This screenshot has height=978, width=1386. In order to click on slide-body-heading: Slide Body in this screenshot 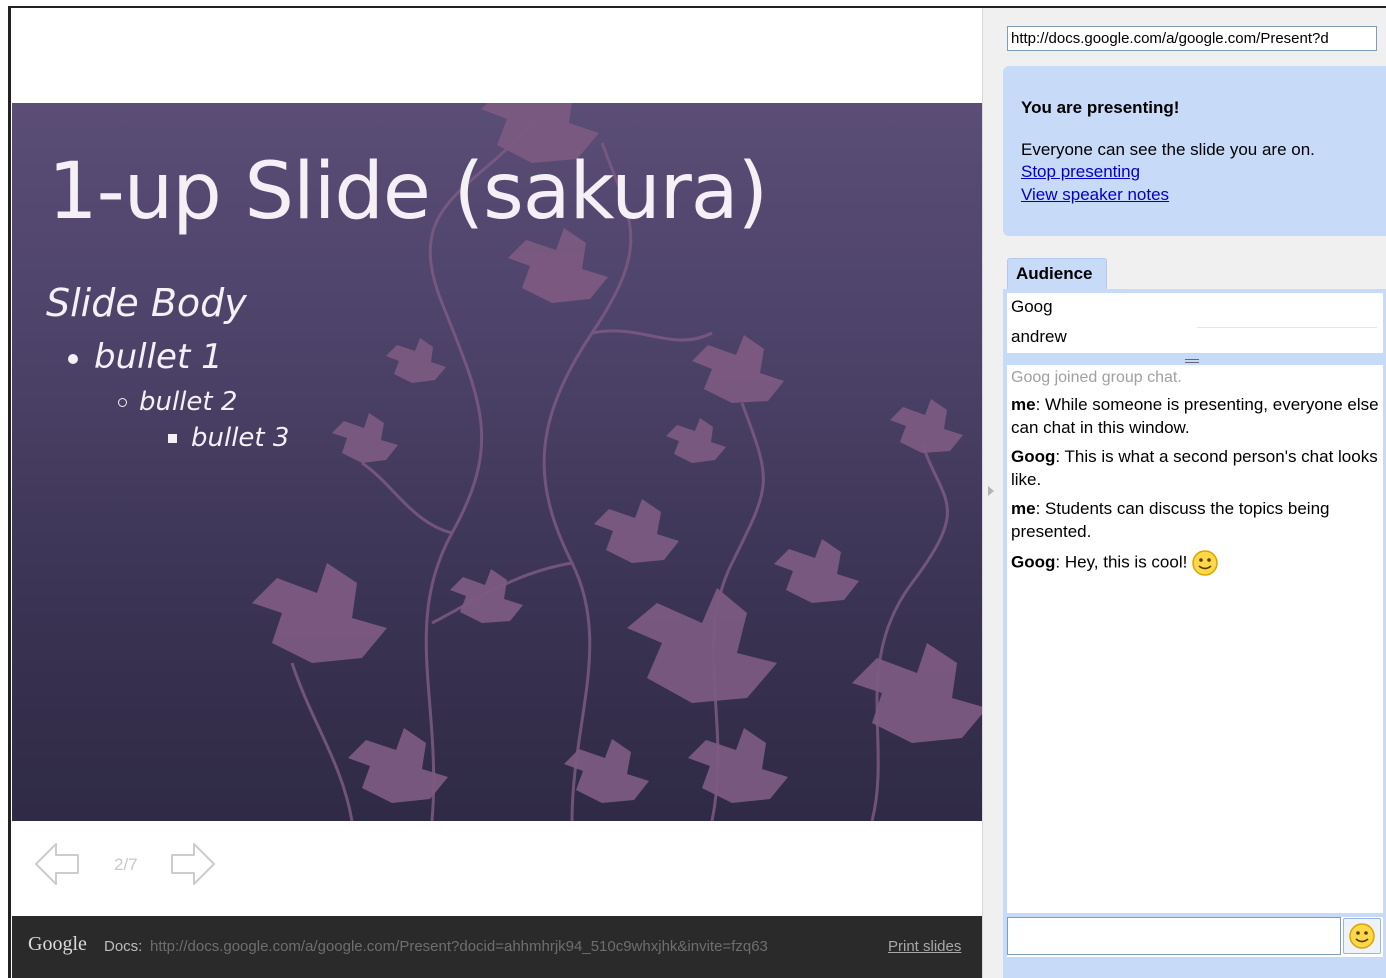, I will do `click(146, 303)`.